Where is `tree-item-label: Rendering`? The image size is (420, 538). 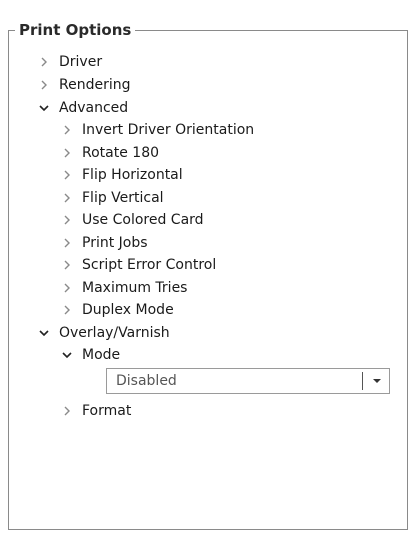
tree-item-label: Rendering is located at coordinates (95, 85).